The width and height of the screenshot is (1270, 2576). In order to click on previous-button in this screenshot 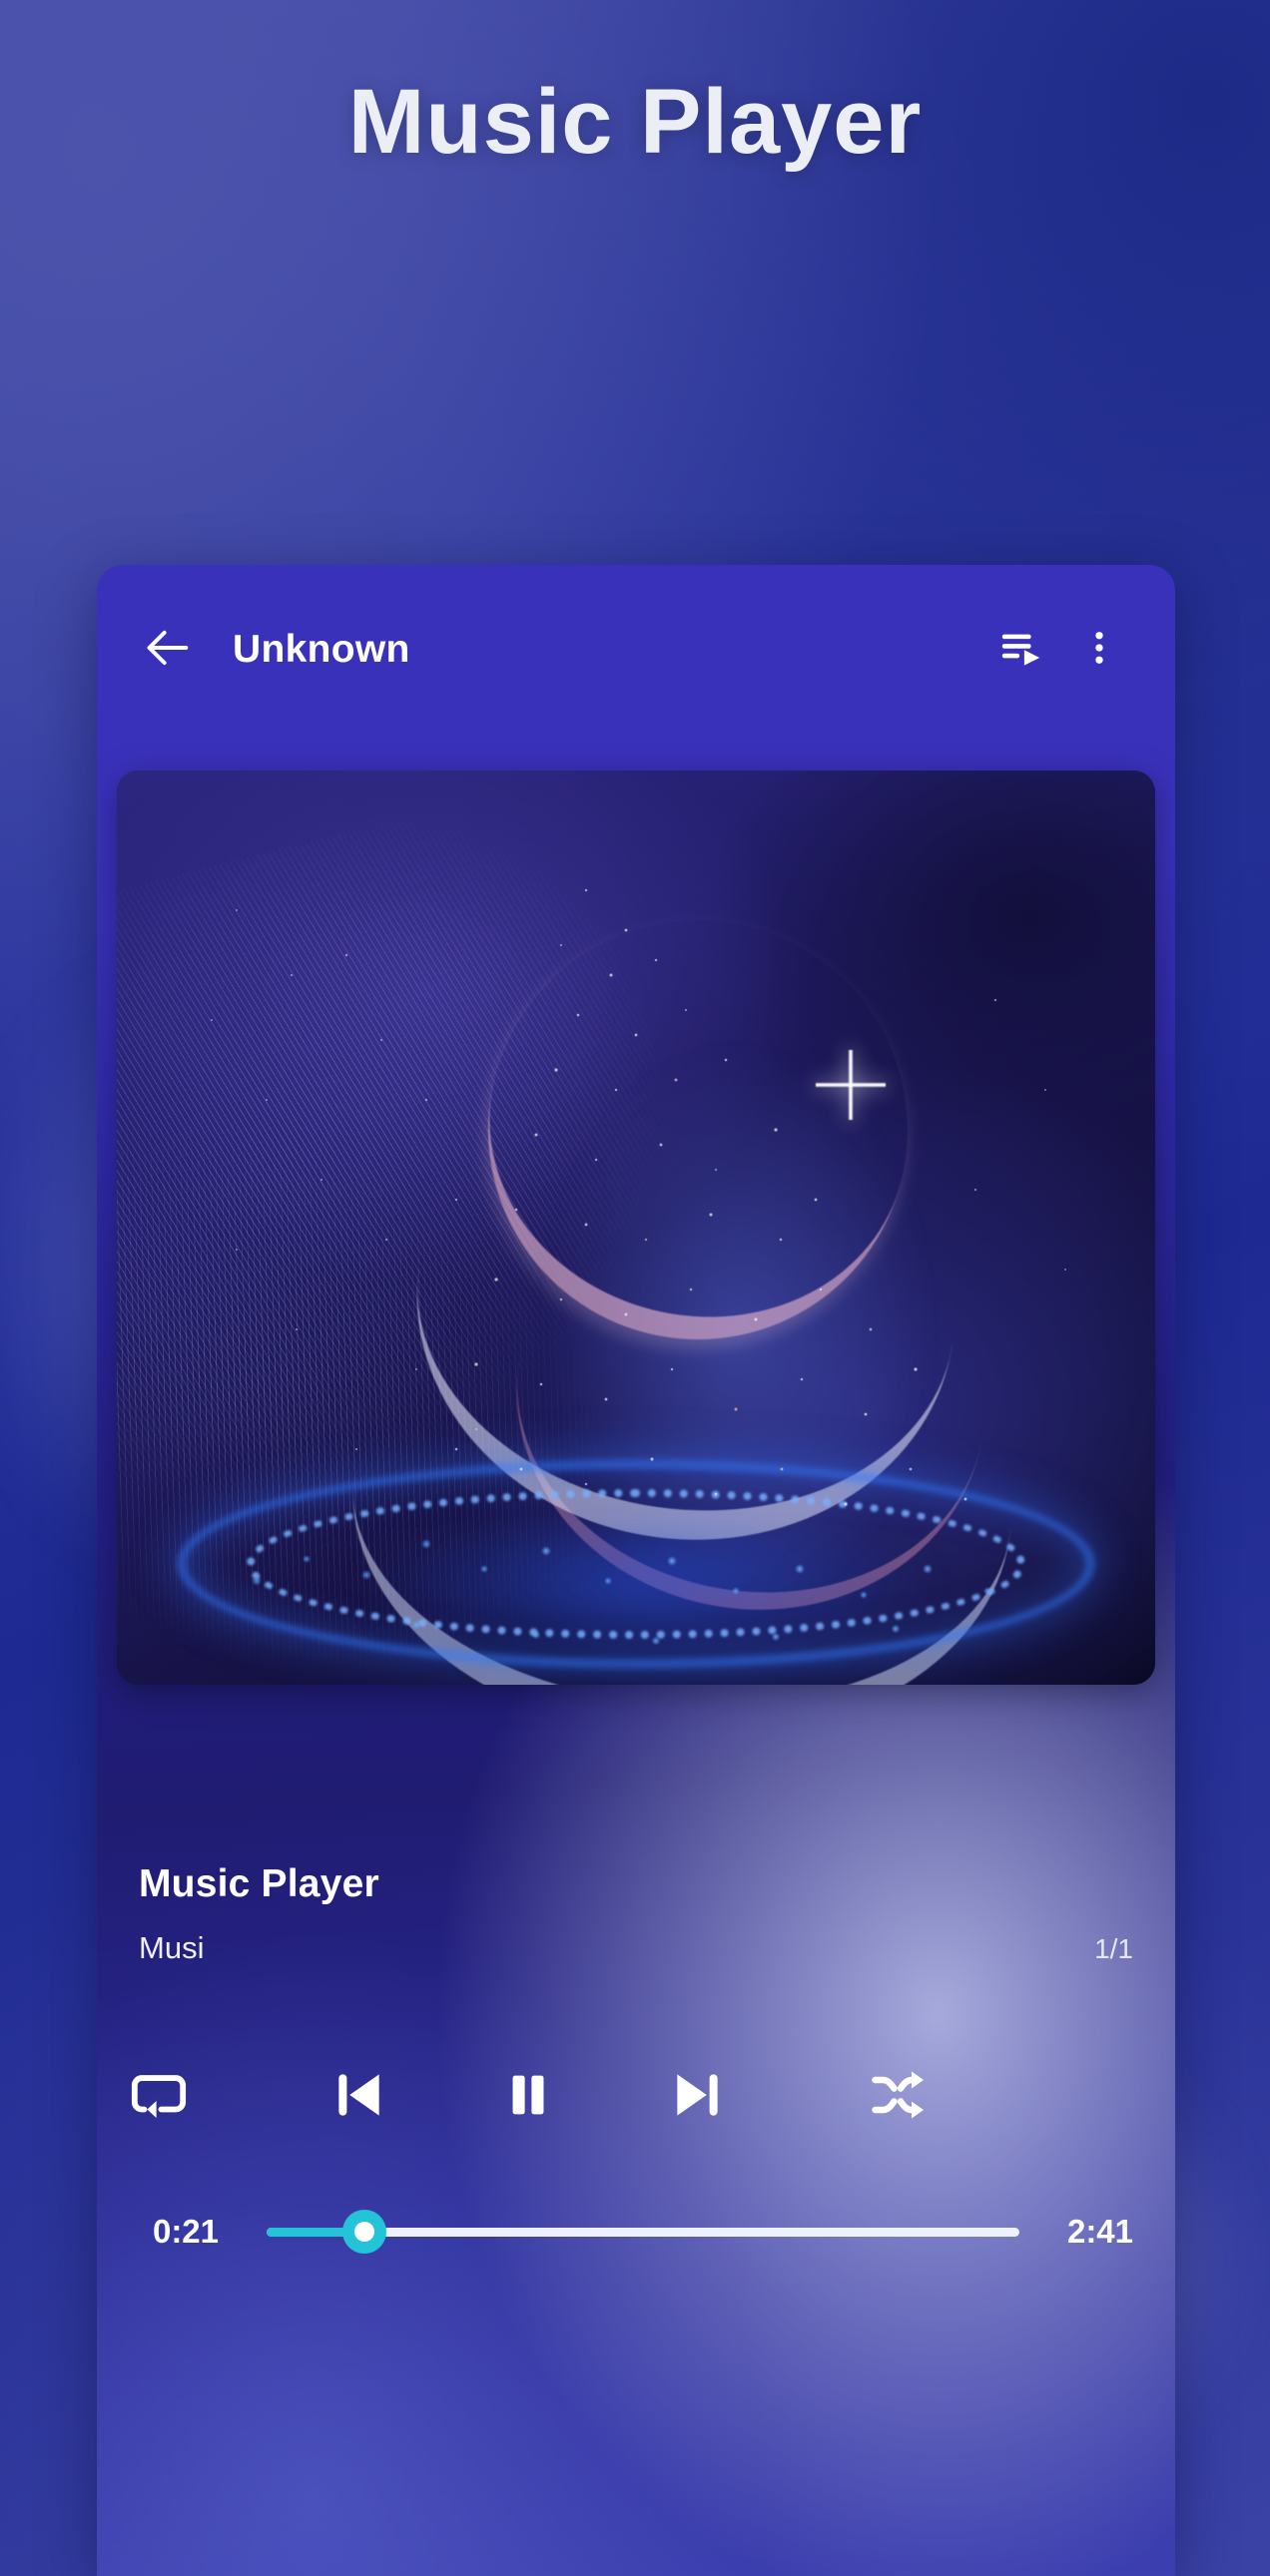, I will do `click(358, 2097)`.